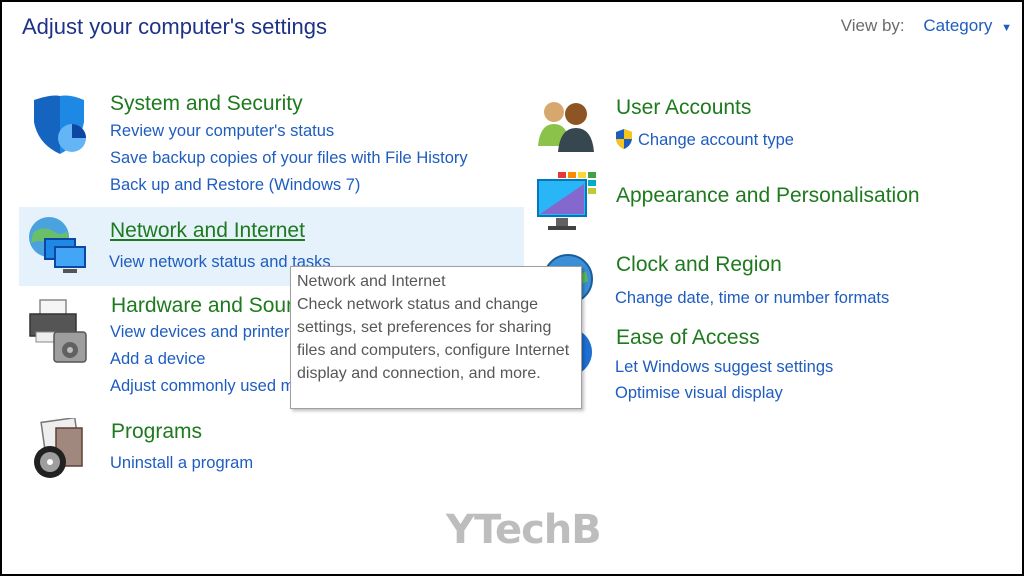 The image size is (1024, 576). Describe the element at coordinates (624, 139) in the screenshot. I see `uac-shield-icon` at that location.